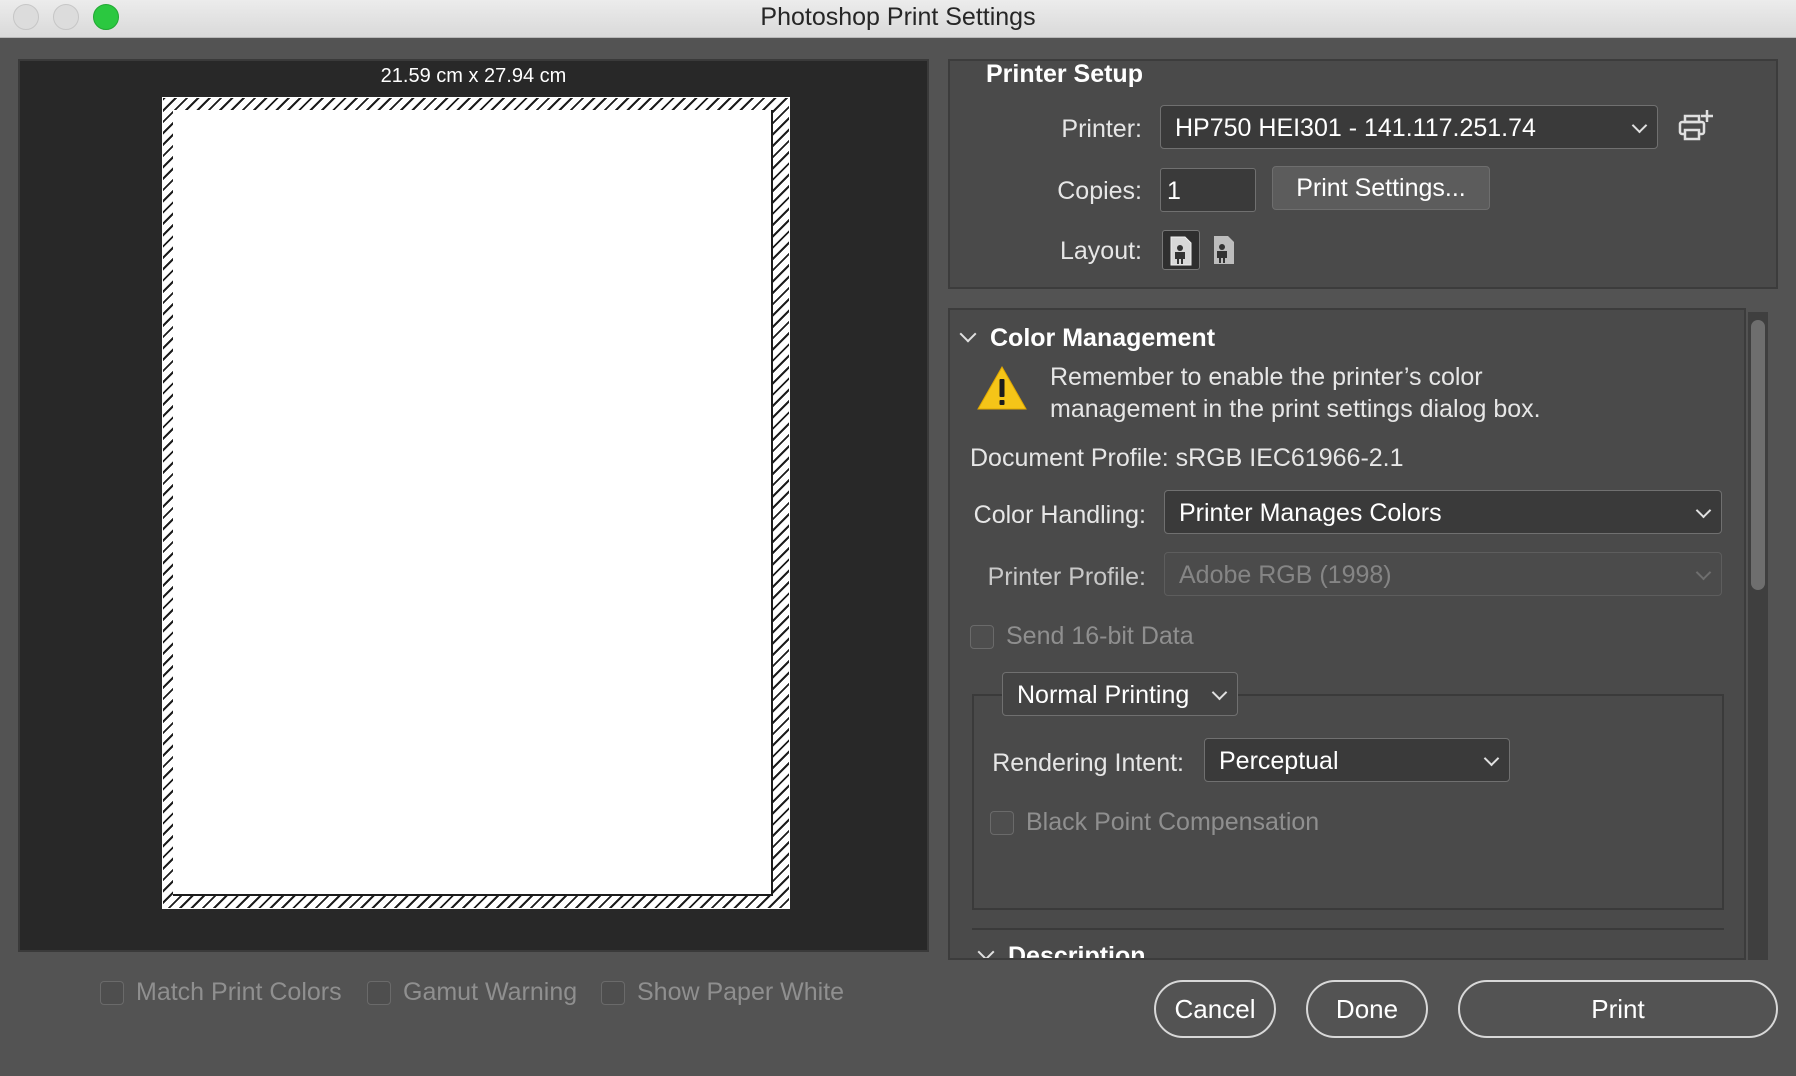 The width and height of the screenshot is (1796, 1076). Describe the element at coordinates (1443, 574) in the screenshot. I see `printer-profile-select: Adobe RGB (1998)` at that location.